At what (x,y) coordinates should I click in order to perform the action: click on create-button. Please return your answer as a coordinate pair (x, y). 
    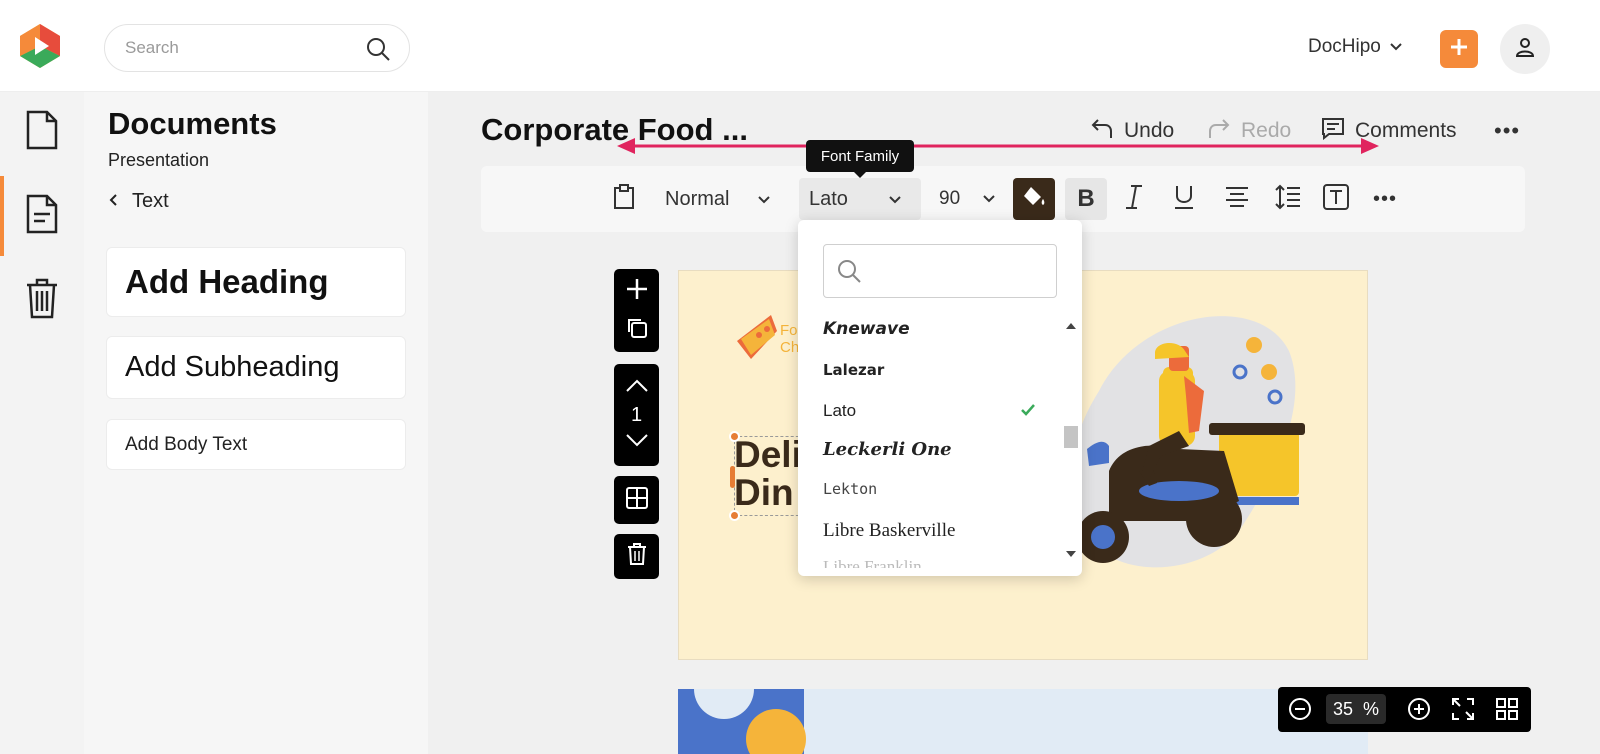
    Looking at the image, I should click on (1459, 49).